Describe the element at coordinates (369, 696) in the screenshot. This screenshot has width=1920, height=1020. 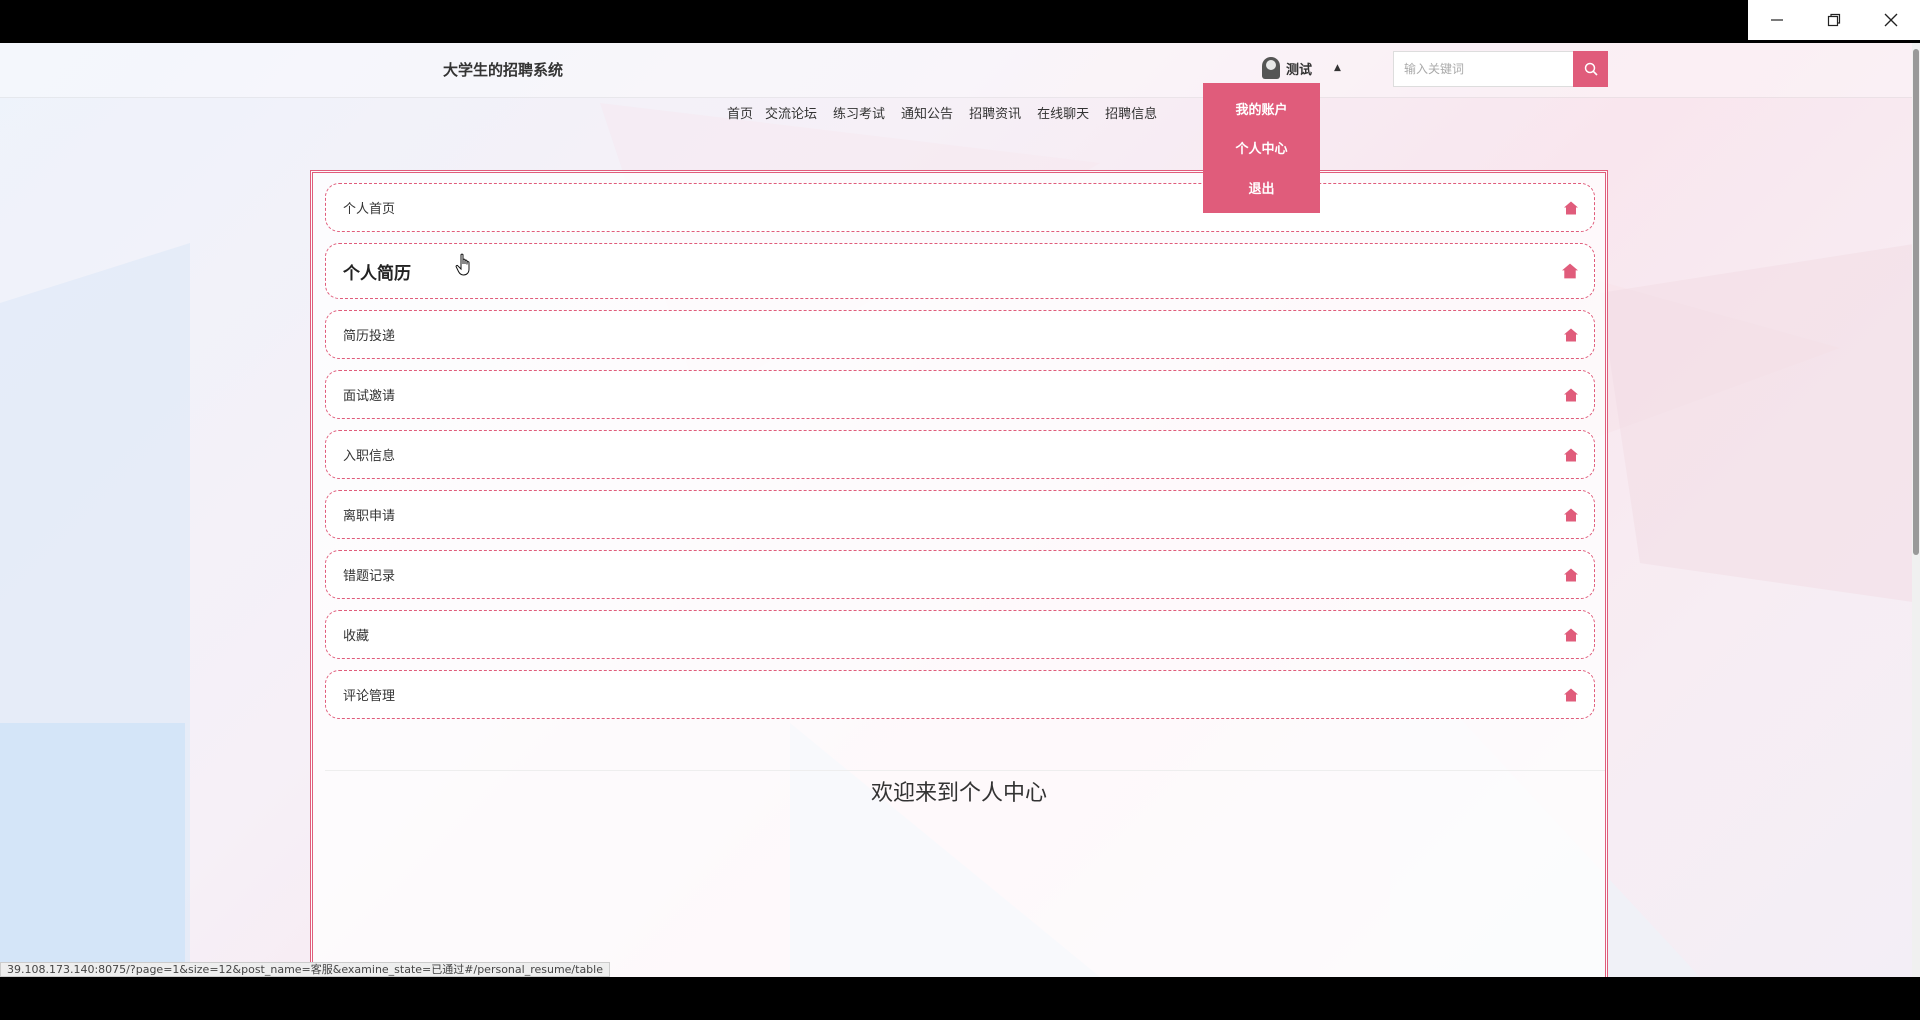
I see `menu-item-label: 评论管理` at that location.